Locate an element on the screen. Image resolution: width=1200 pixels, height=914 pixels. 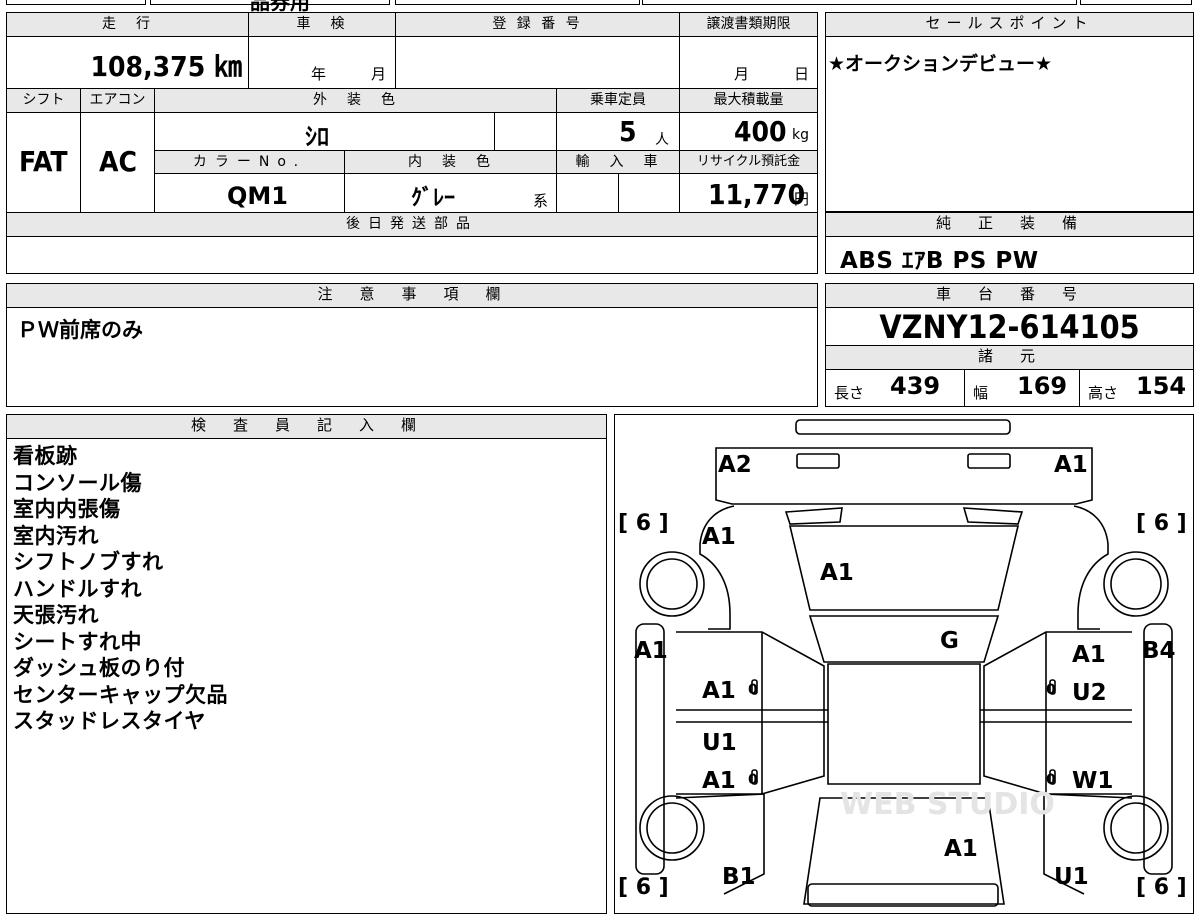
inspection-header: 車 検 is located at coordinates (322, 25).